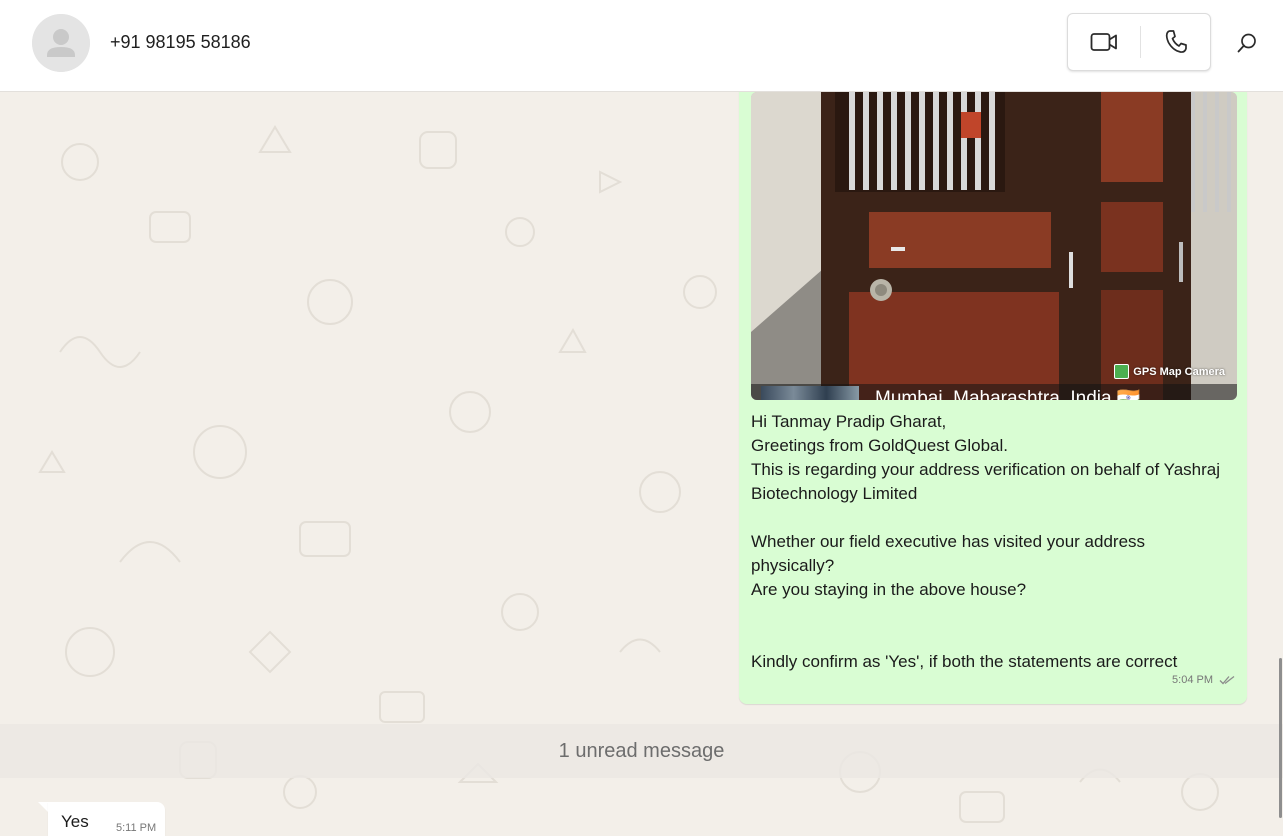 The height and width of the screenshot is (836, 1283). I want to click on contact-avatar, so click(61, 43).